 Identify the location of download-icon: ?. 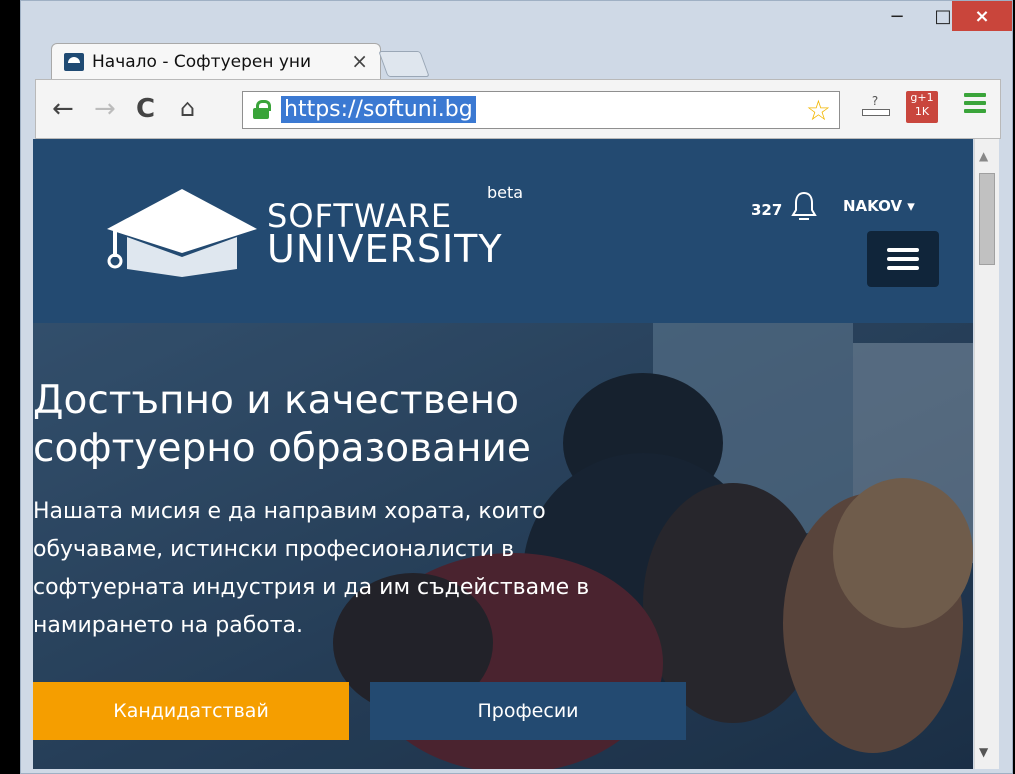
(876, 106).